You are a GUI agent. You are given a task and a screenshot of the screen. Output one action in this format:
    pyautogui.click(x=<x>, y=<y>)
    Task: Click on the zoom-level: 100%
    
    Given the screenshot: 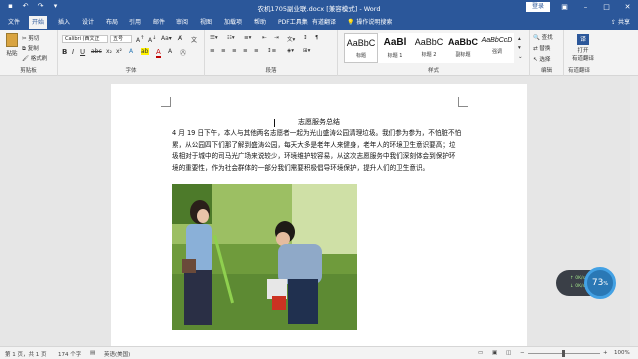 What is the action you would take?
    pyautogui.click(x=622, y=353)
    